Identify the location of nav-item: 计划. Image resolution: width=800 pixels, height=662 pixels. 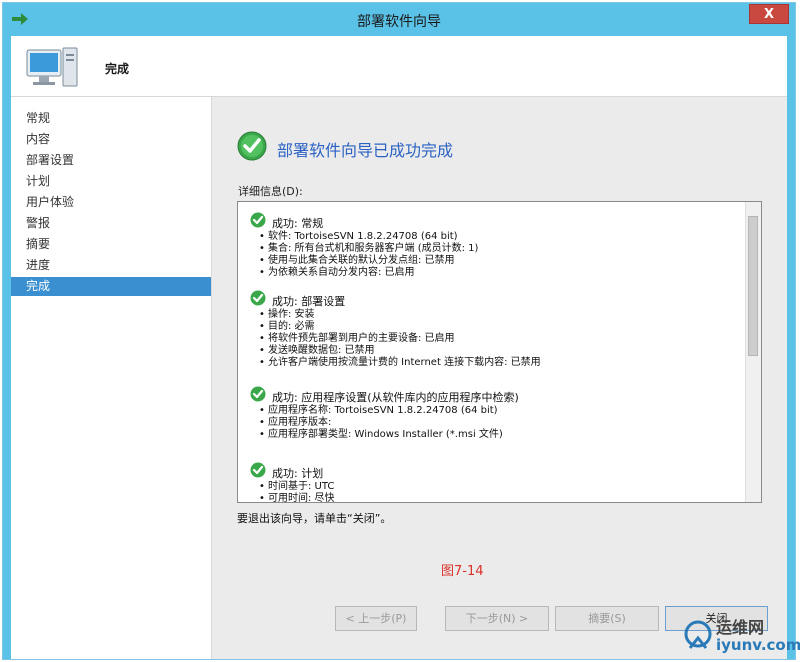
(111, 181).